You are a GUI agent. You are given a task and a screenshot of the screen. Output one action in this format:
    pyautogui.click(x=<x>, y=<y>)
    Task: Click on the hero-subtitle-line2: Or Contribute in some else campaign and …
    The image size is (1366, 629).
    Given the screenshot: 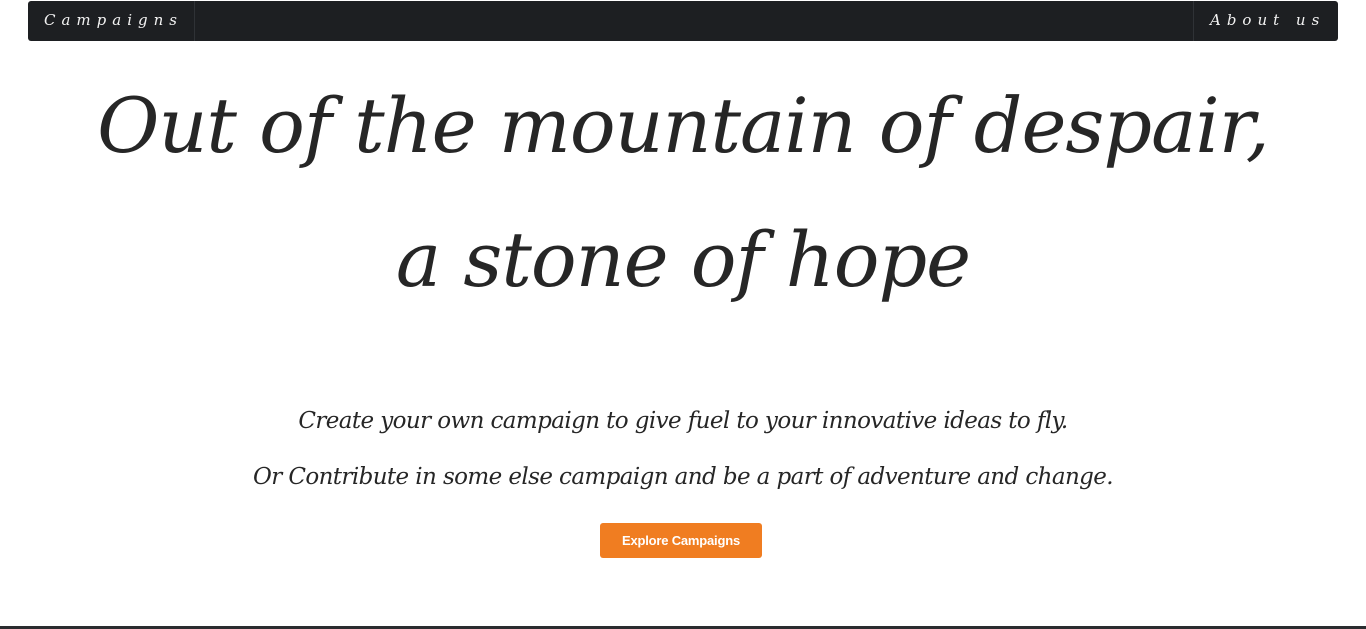 What is the action you would take?
    pyautogui.click(x=683, y=477)
    